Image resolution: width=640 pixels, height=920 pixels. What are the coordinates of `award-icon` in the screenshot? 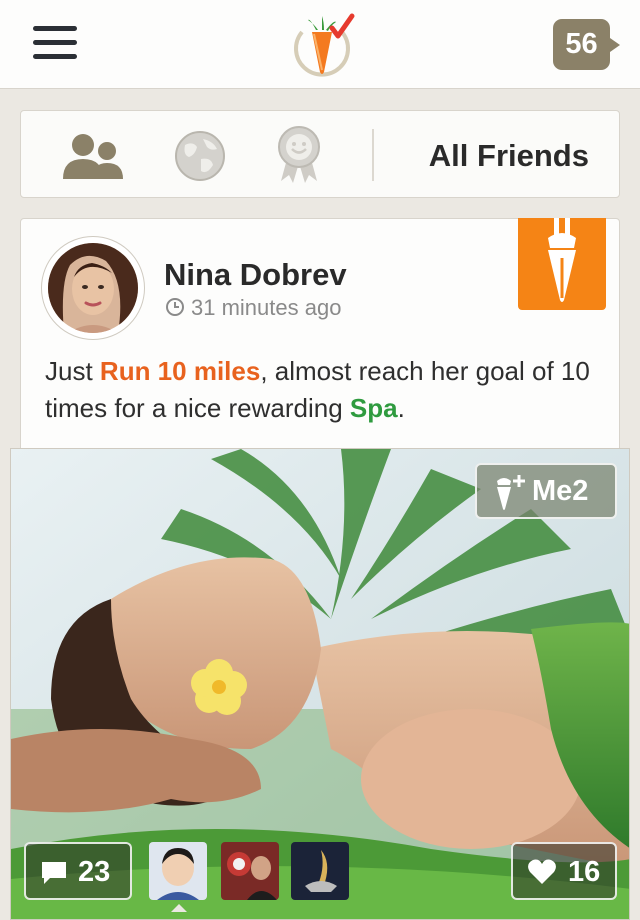 It's located at (299, 155).